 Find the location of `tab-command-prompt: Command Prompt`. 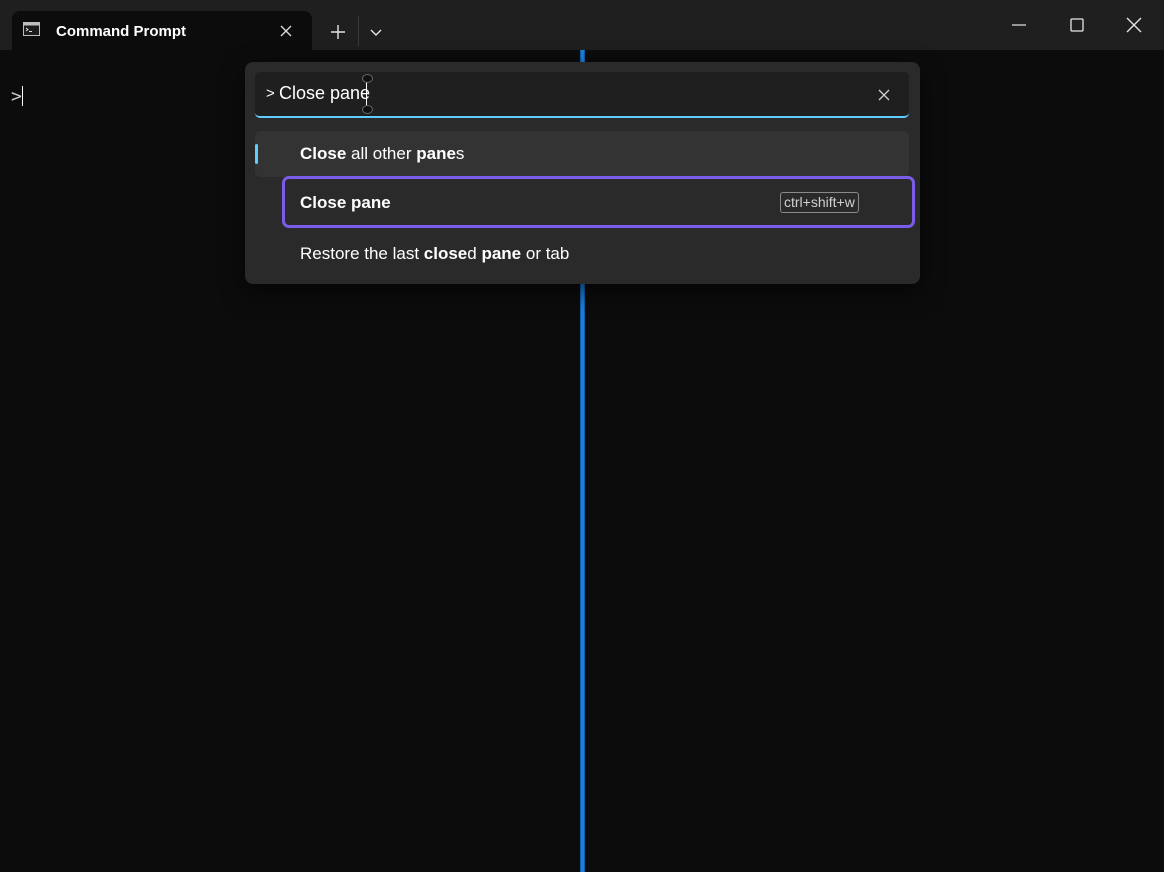

tab-command-prompt: Command Prompt is located at coordinates (162, 31).